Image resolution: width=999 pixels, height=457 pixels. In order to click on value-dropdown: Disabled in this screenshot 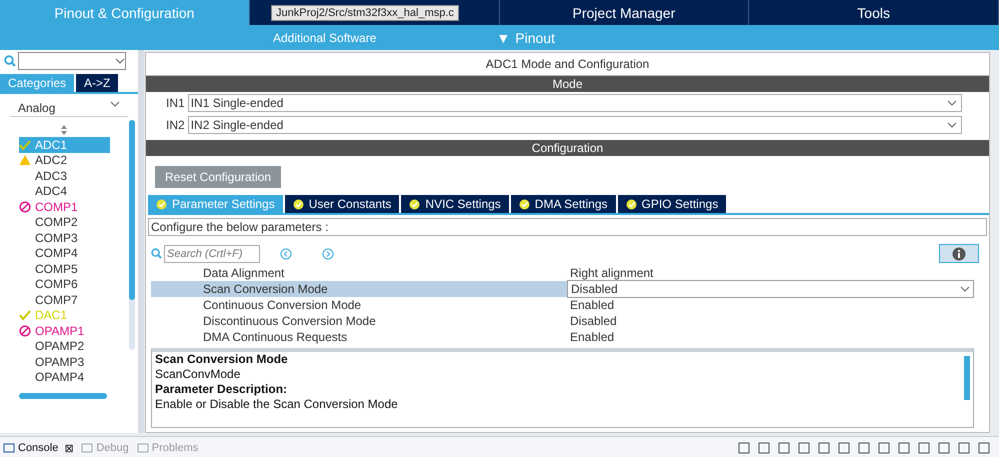, I will do `click(770, 289)`.